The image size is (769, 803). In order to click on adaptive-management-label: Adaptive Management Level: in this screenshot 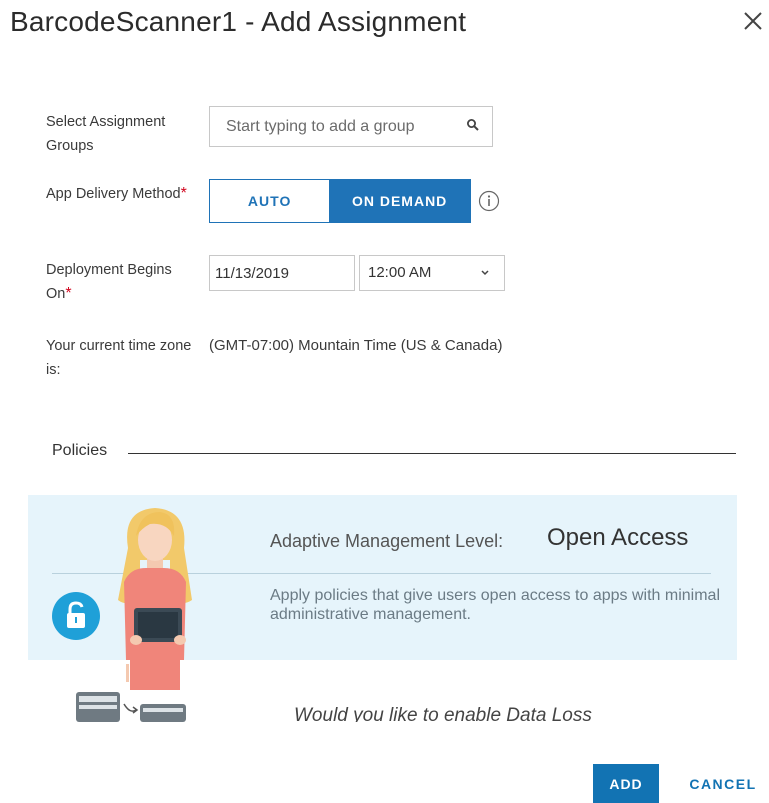, I will do `click(387, 541)`.